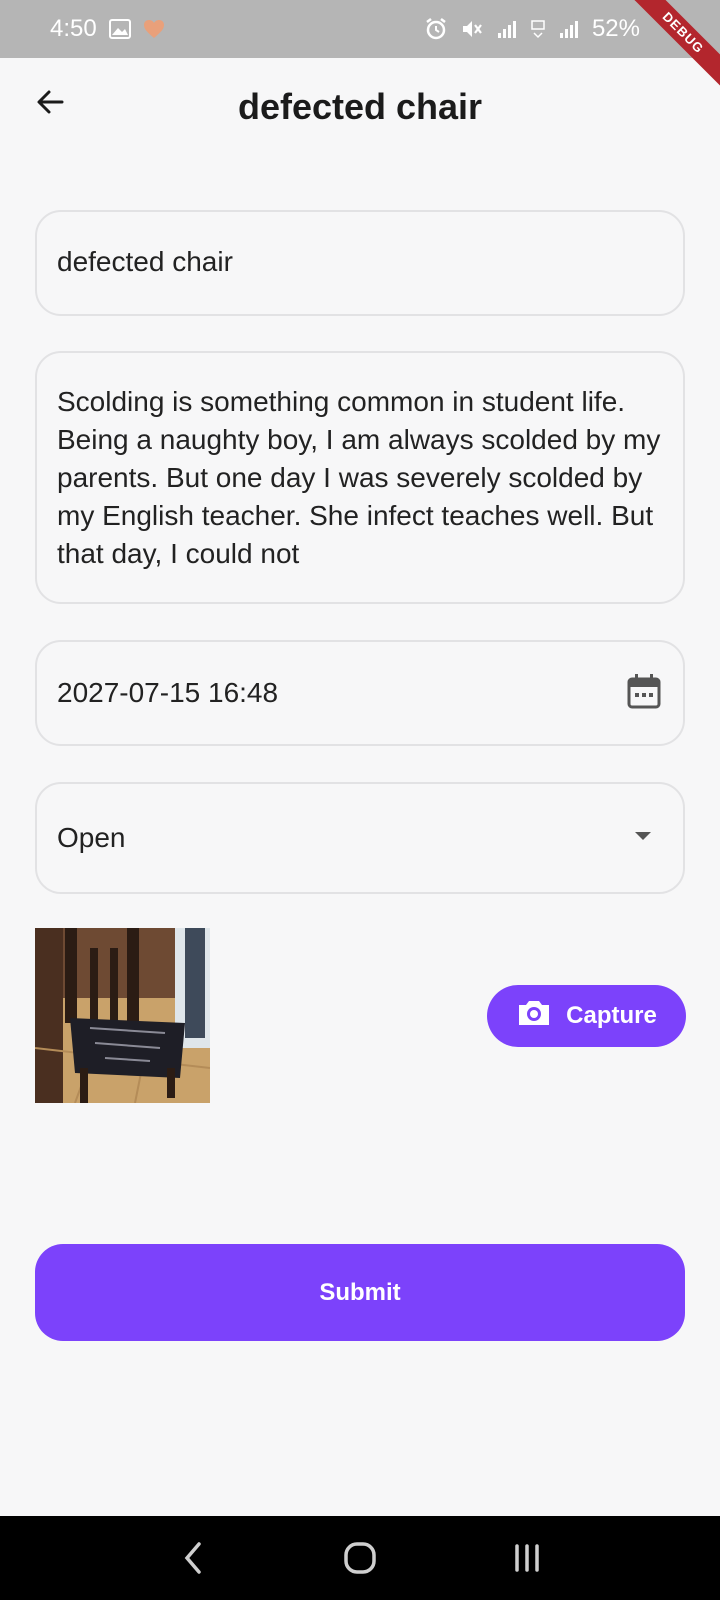 The width and height of the screenshot is (720, 1600). Describe the element at coordinates (538, 29) in the screenshot. I see `network-4g-icon` at that location.